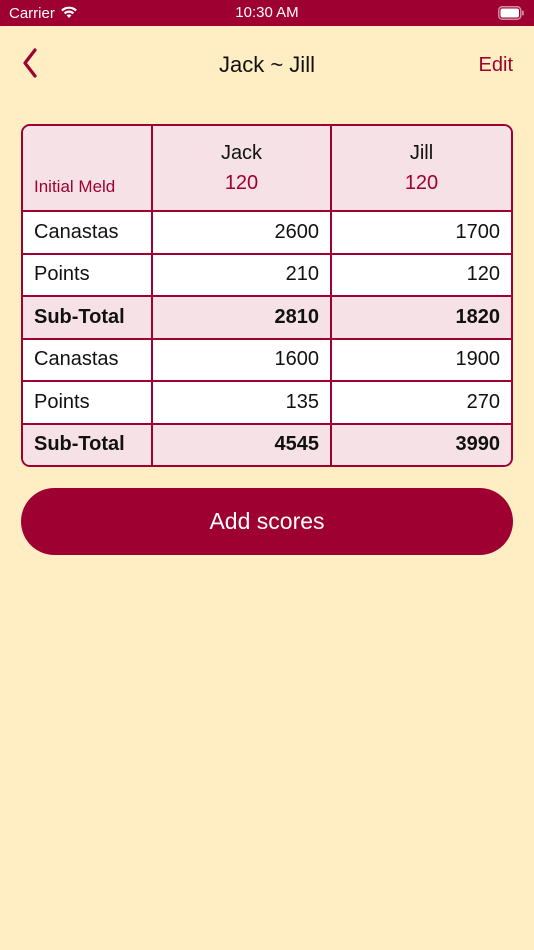 The height and width of the screenshot is (950, 534). What do you see at coordinates (242, 317) in the screenshot?
I see `subtotal-cell: 2810` at bounding box center [242, 317].